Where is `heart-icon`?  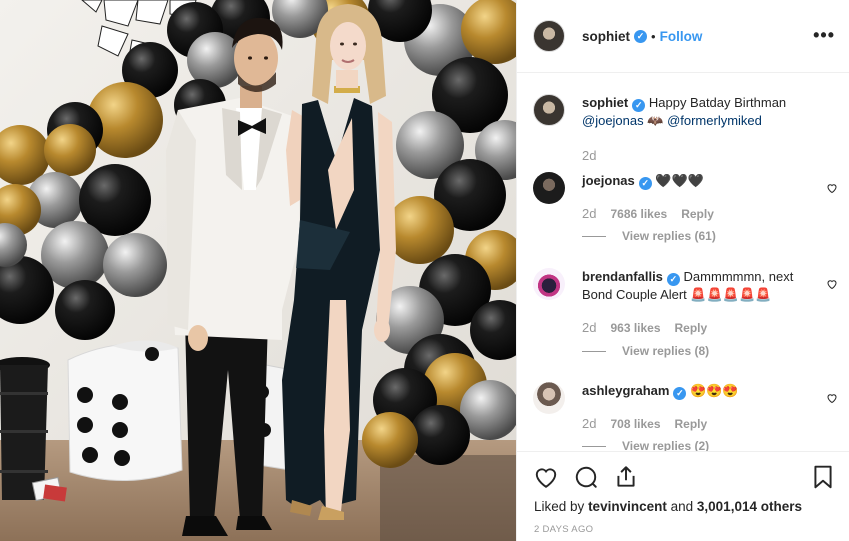
heart-icon is located at coordinates (546, 477).